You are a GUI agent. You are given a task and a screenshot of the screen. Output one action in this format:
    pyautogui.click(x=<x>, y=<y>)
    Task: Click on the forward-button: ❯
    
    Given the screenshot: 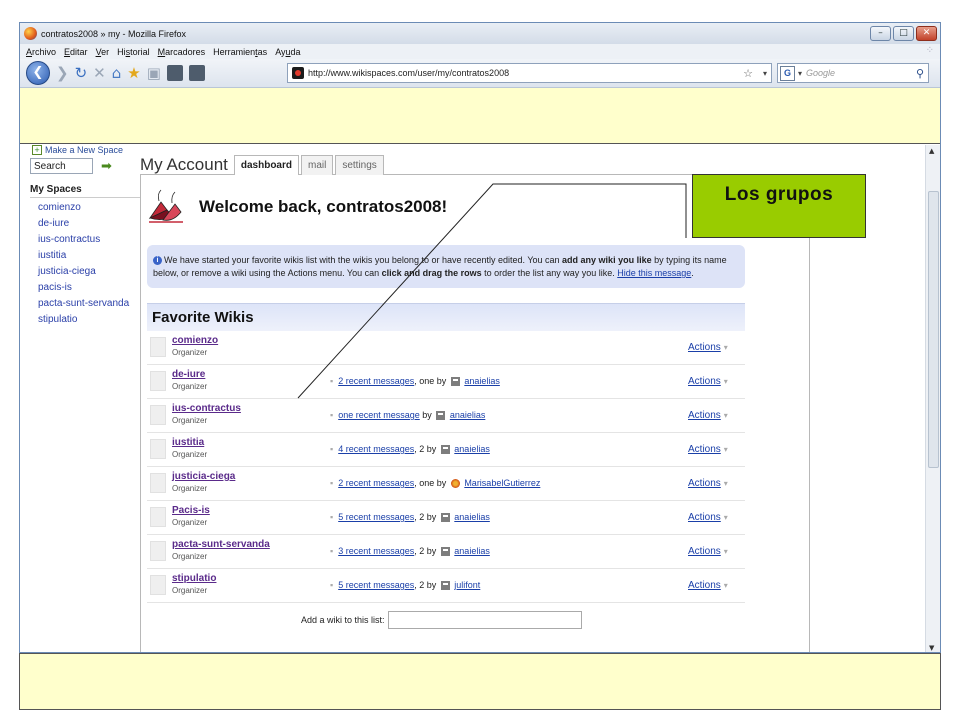 What is the action you would take?
    pyautogui.click(x=62, y=73)
    